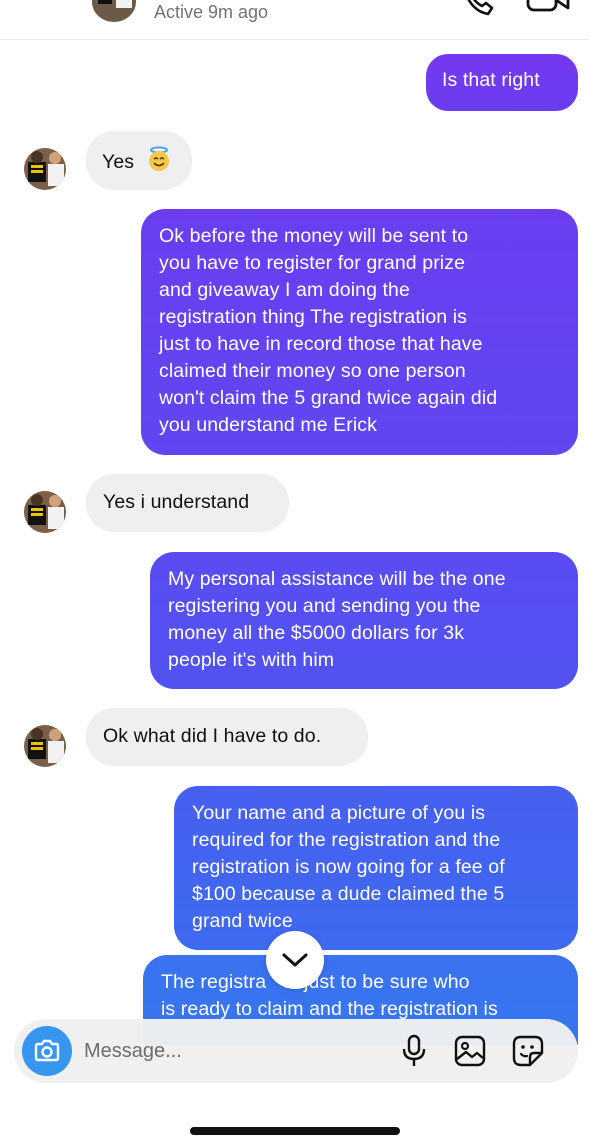  I want to click on back-icon, so click(54, 7).